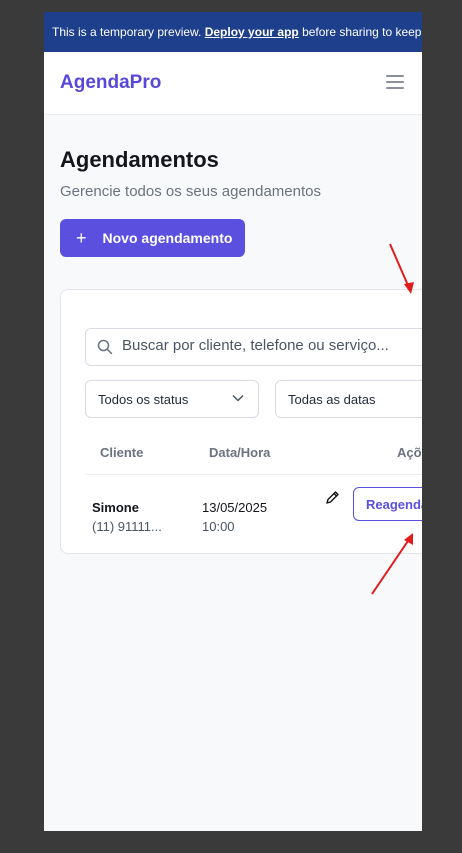 This screenshot has width=462, height=853. Describe the element at coordinates (128, 32) in the screenshot. I see `banner-text-before: This is a temporary preview.` at that location.